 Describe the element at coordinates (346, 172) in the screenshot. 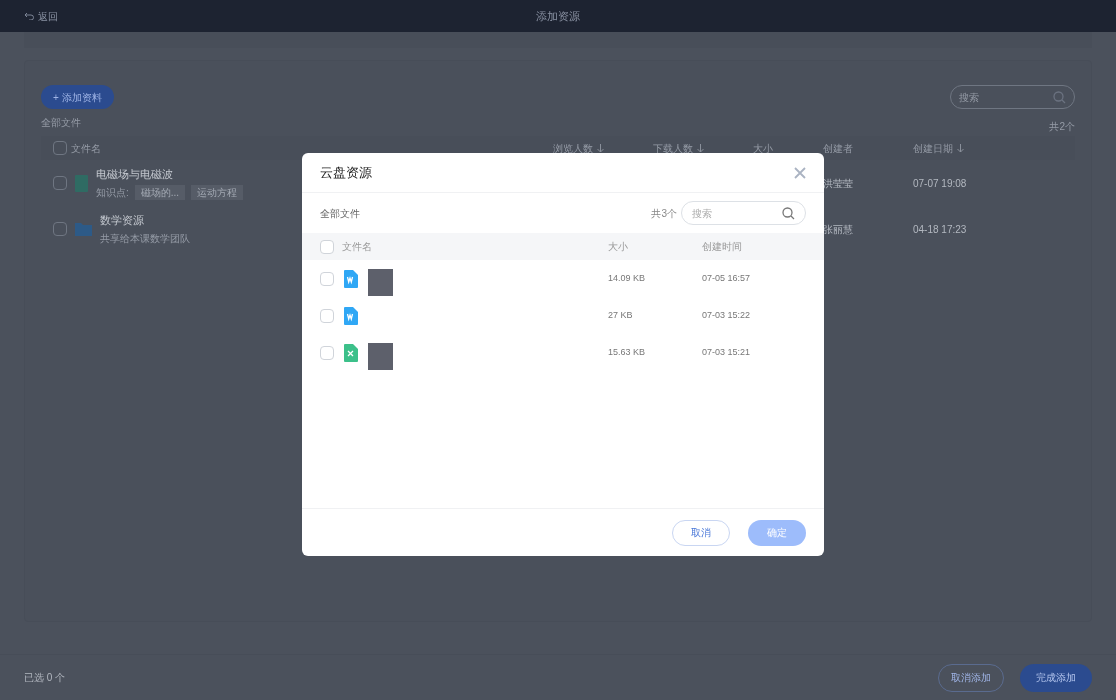

I see `dialog-title: 云盘资源` at that location.